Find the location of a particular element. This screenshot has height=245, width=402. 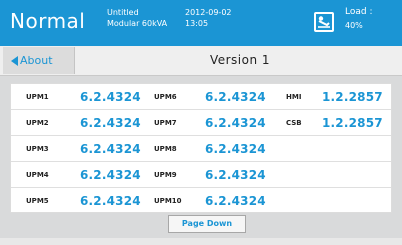

version-row: UPM4 6.2.4324 UPM9 6.2.4324 is located at coordinates (201, 175).